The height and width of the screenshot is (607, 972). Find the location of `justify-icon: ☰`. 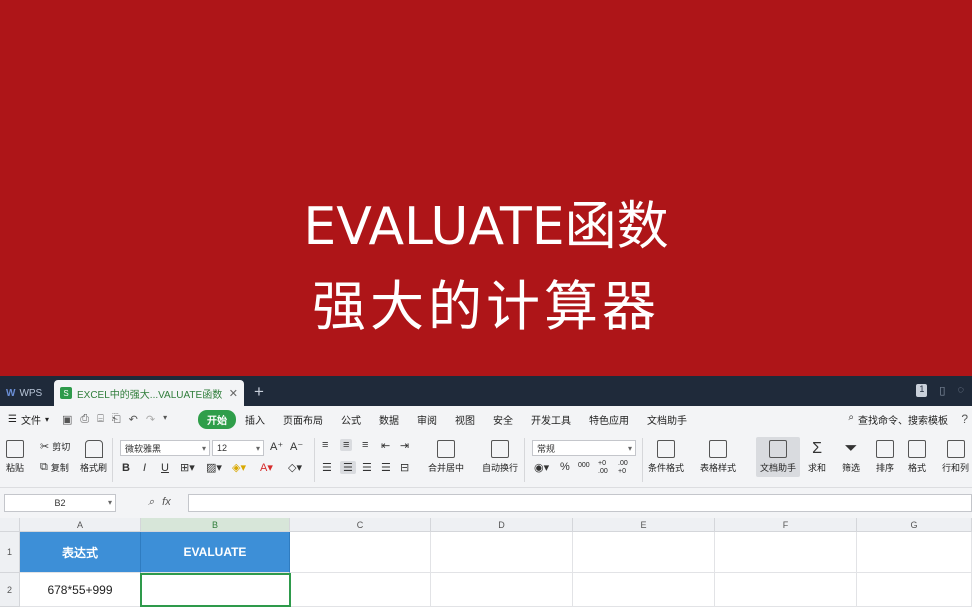

justify-icon: ☰ is located at coordinates (386, 467).